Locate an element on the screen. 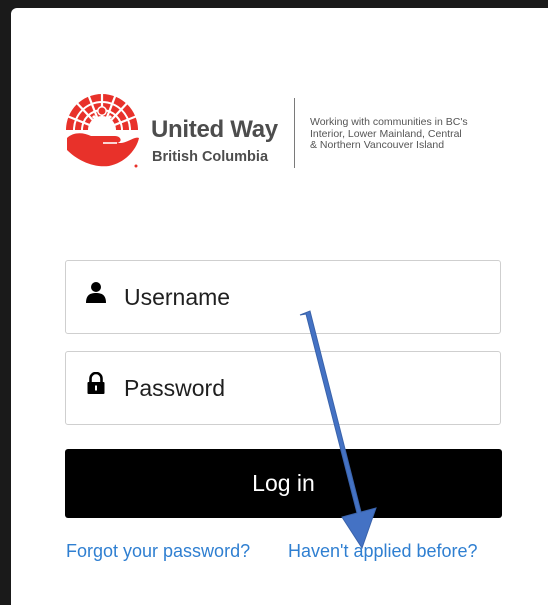  username-input is located at coordinates (304, 297).